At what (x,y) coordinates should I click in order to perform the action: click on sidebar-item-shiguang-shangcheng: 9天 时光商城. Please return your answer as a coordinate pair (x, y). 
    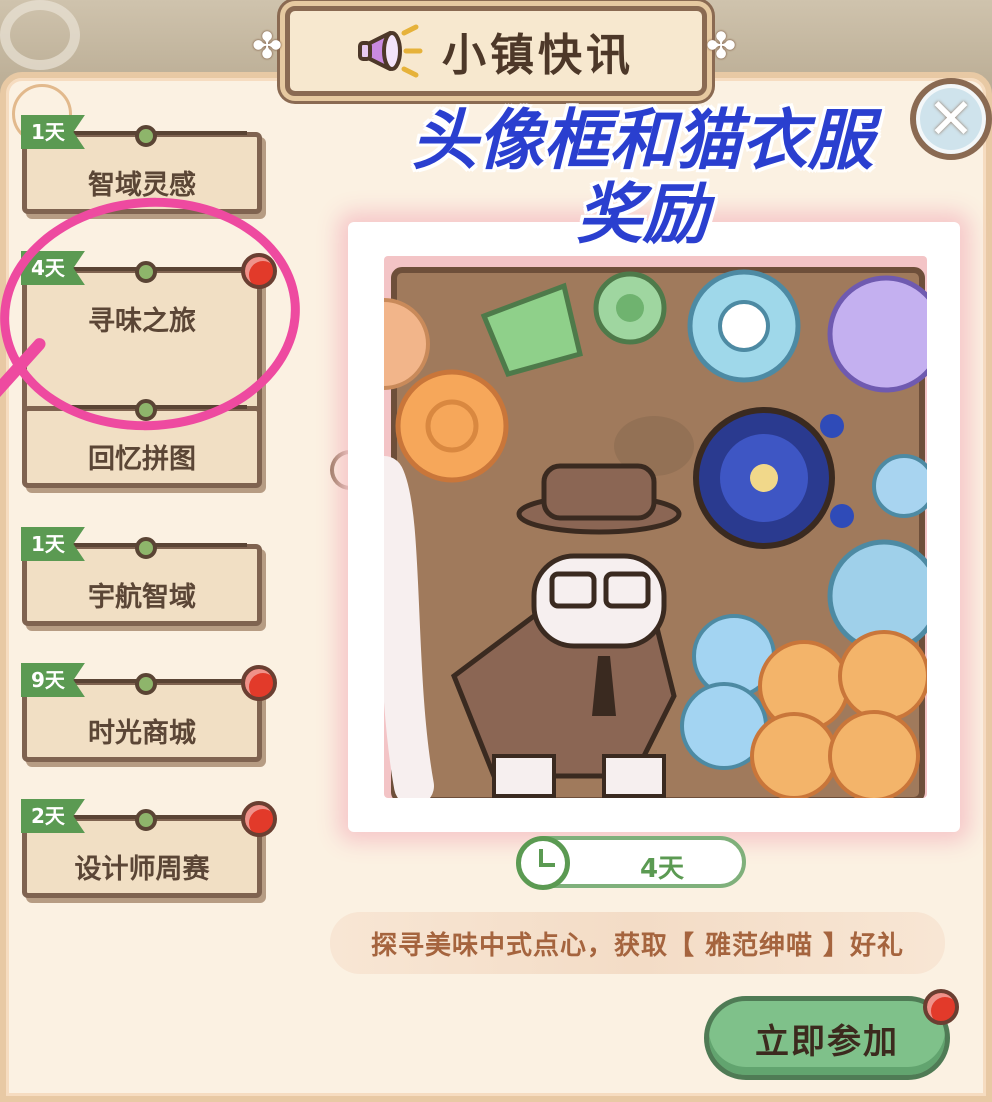
    Looking at the image, I should click on (149, 712).